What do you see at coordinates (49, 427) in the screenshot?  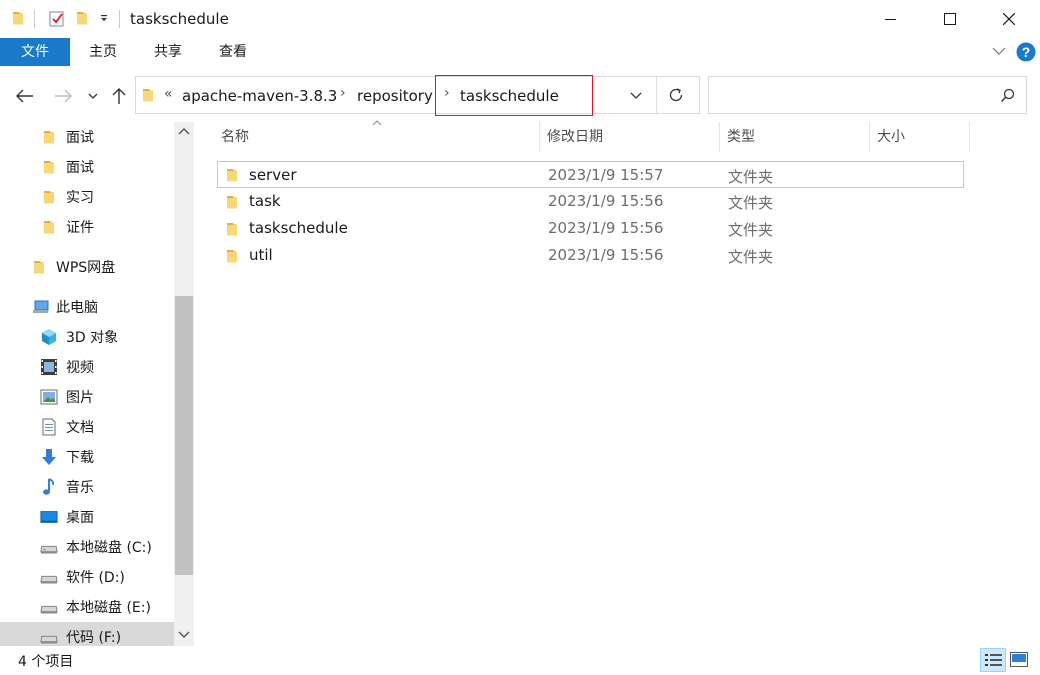 I see `documents-icon` at bounding box center [49, 427].